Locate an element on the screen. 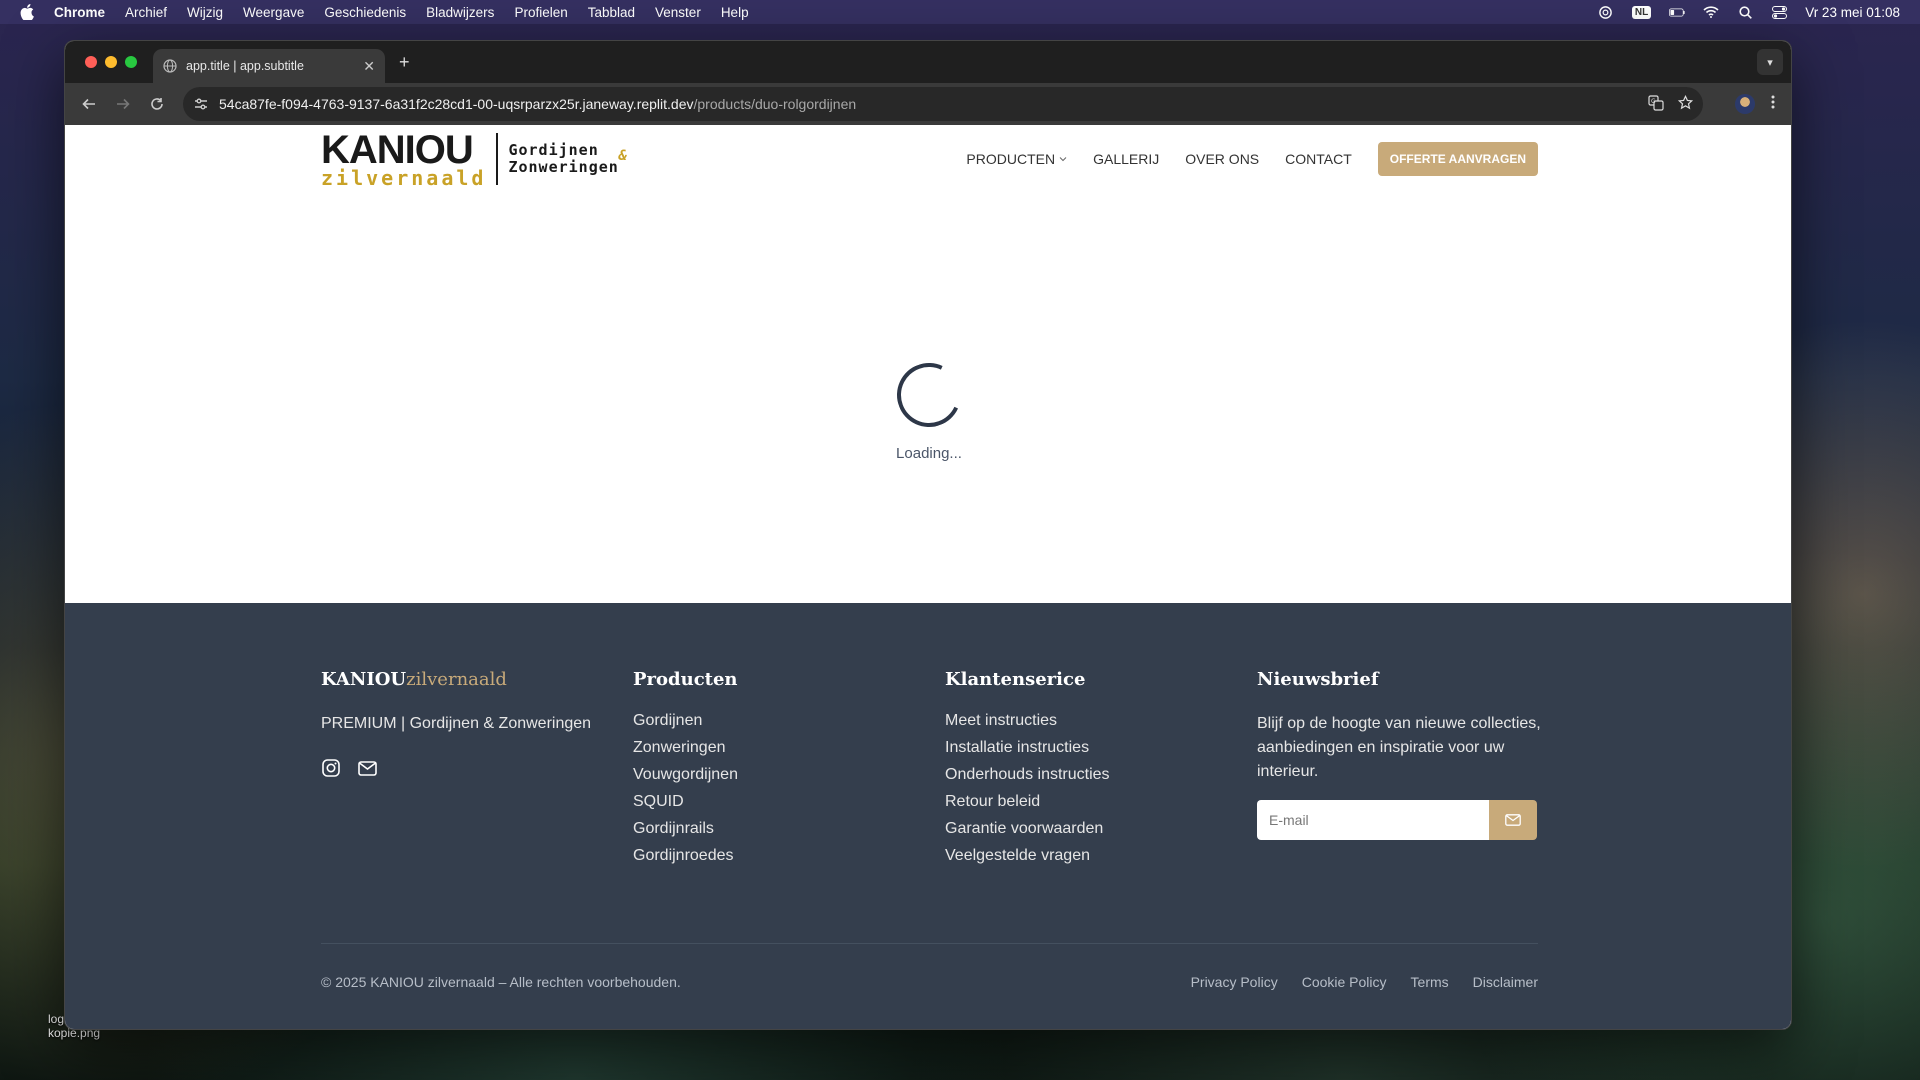 This screenshot has width=1920, height=1080. site-settings-icon is located at coordinates (201, 104).